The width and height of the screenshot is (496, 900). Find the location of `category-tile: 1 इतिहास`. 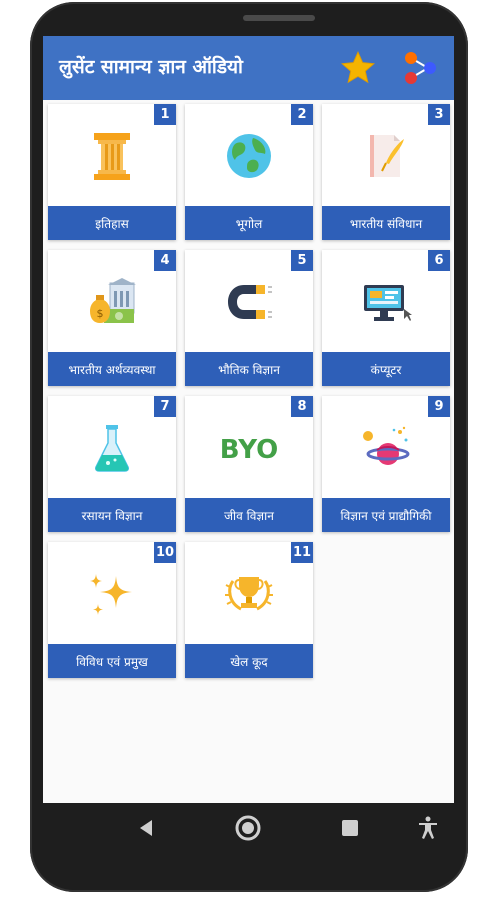

category-tile: 1 इतिहास is located at coordinates (112, 172).